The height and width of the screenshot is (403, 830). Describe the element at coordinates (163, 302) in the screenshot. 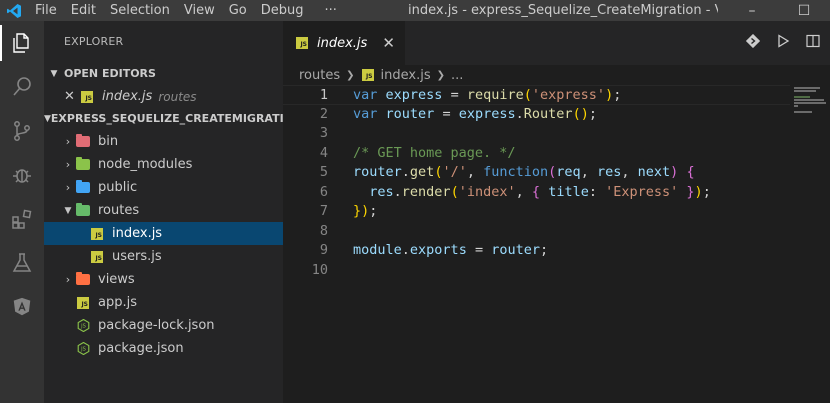

I see `tree-item-app-js: JS app.js` at that location.